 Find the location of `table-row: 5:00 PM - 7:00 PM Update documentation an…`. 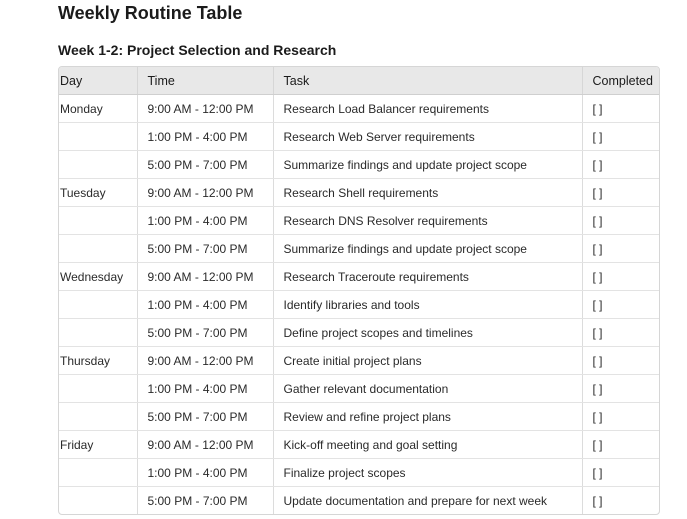

table-row: 5:00 PM - 7:00 PM Update documentation an… is located at coordinates (359, 500).